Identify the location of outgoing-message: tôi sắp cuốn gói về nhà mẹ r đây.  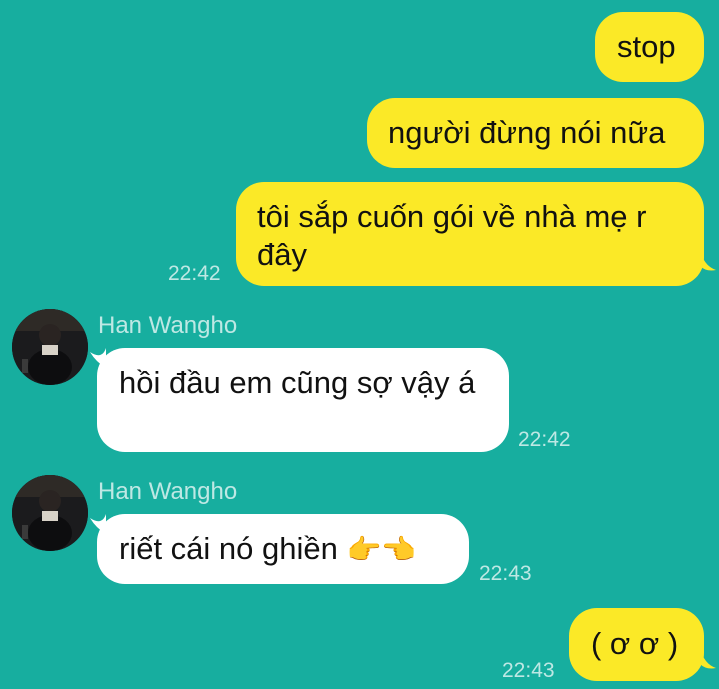
(470, 234).